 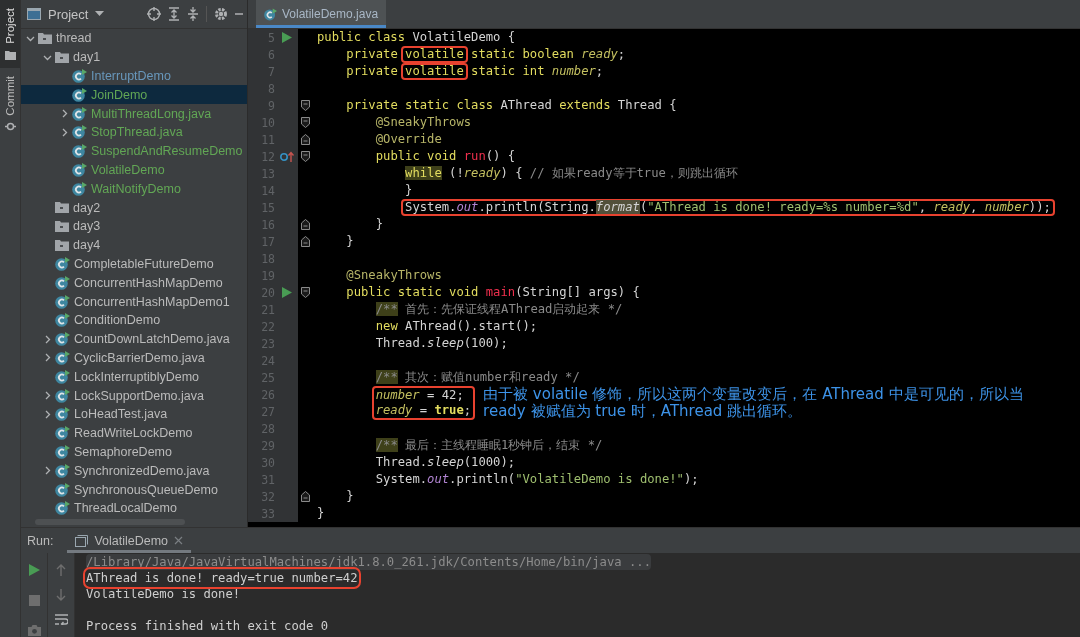 What do you see at coordinates (134, 226) in the screenshot?
I see `tree-item: day3` at bounding box center [134, 226].